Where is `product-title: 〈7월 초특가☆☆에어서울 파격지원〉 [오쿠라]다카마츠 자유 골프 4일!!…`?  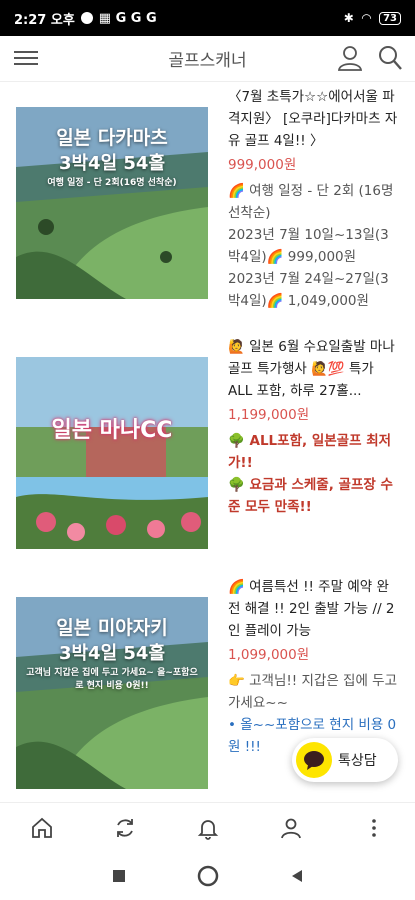 product-title: 〈7월 초특가☆☆에어서울 파격지원〉 [오쿠라]다카마츠 자유 골프 4일!!… is located at coordinates (313, 119).